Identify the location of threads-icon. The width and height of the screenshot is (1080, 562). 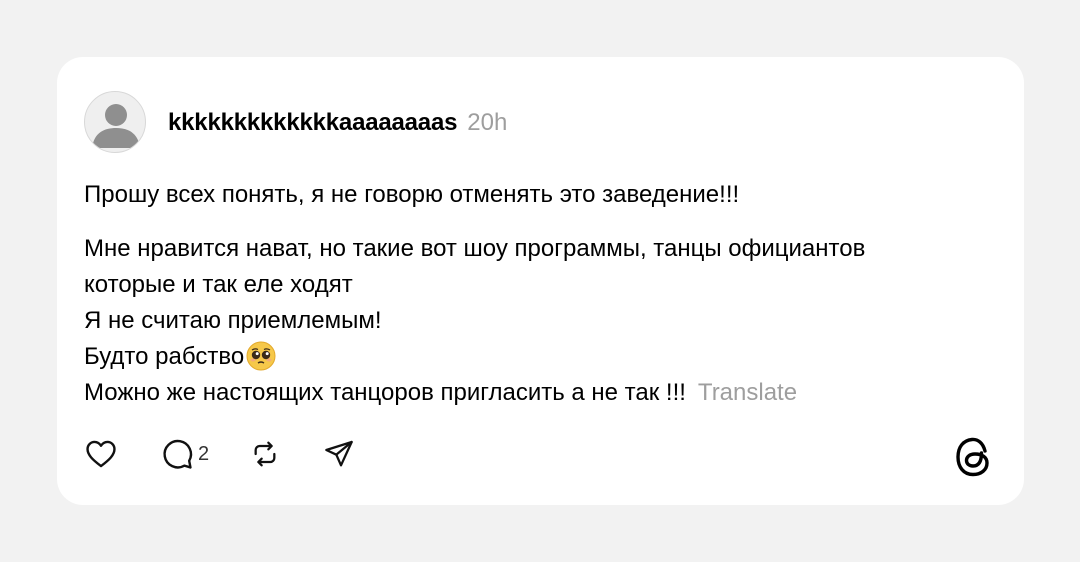
(972, 457).